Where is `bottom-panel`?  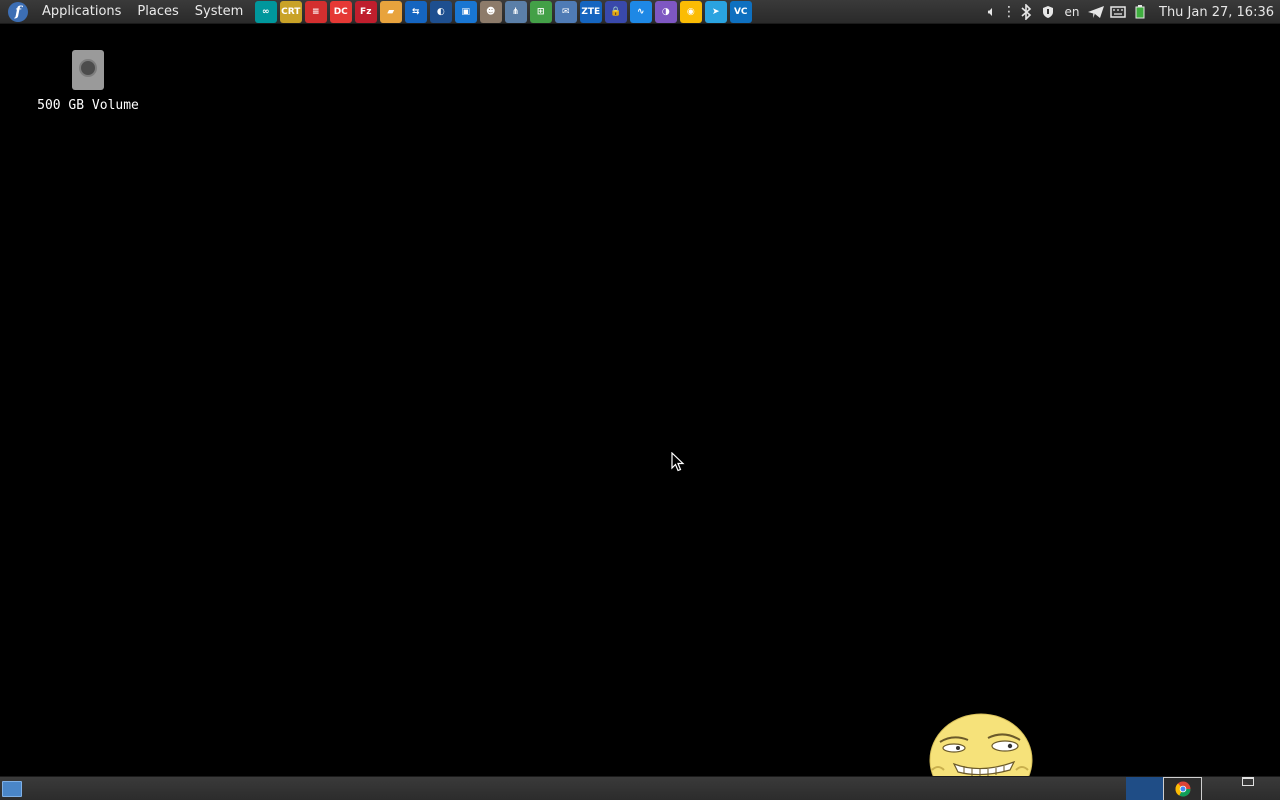
bottom-panel is located at coordinates (640, 788).